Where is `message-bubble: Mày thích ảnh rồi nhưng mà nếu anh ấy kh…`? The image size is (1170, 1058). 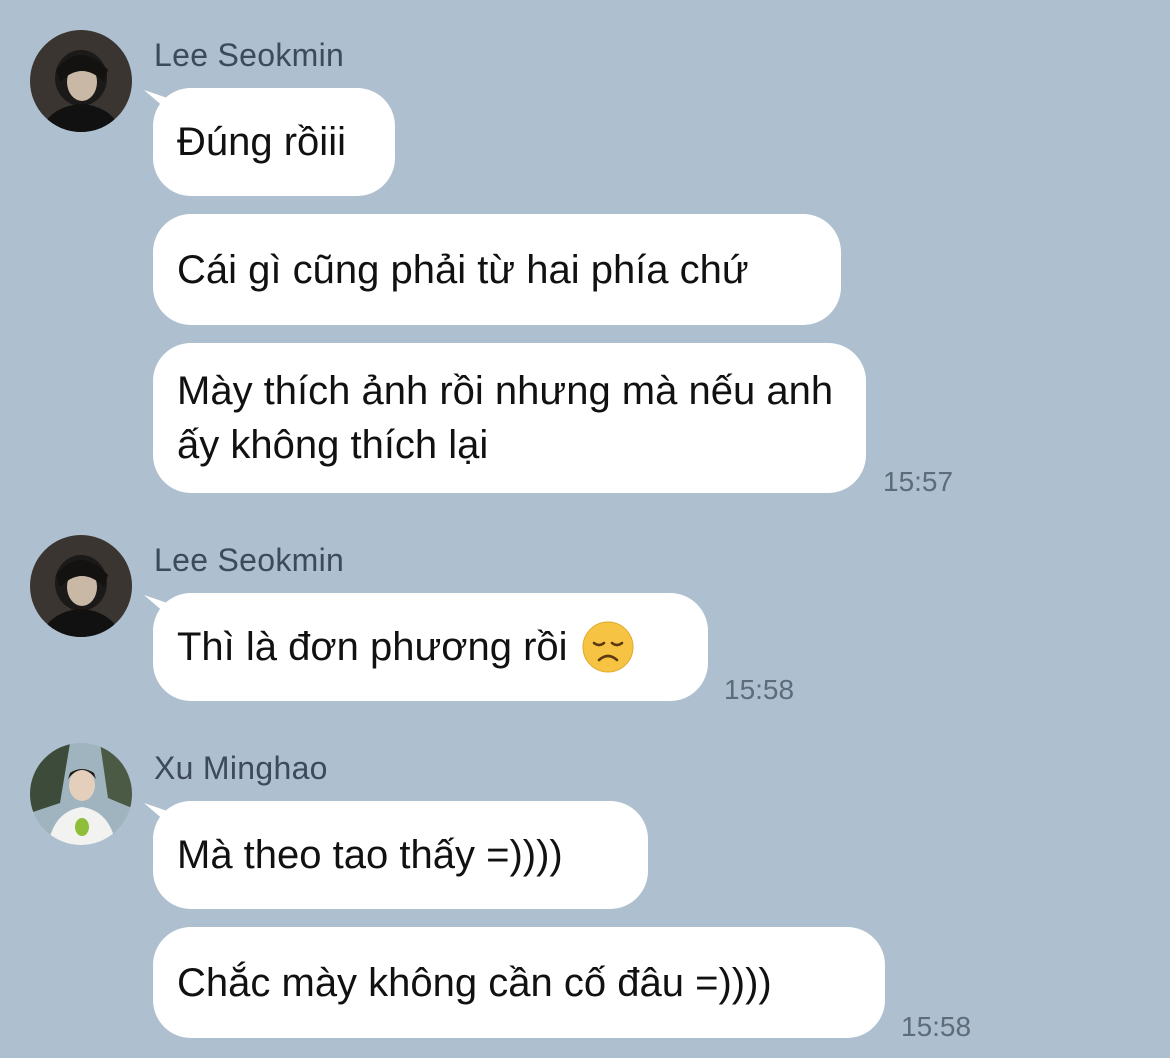
message-bubble: Mày thích ảnh rồi nhưng mà nếu anh ấy kh… is located at coordinates (509, 418).